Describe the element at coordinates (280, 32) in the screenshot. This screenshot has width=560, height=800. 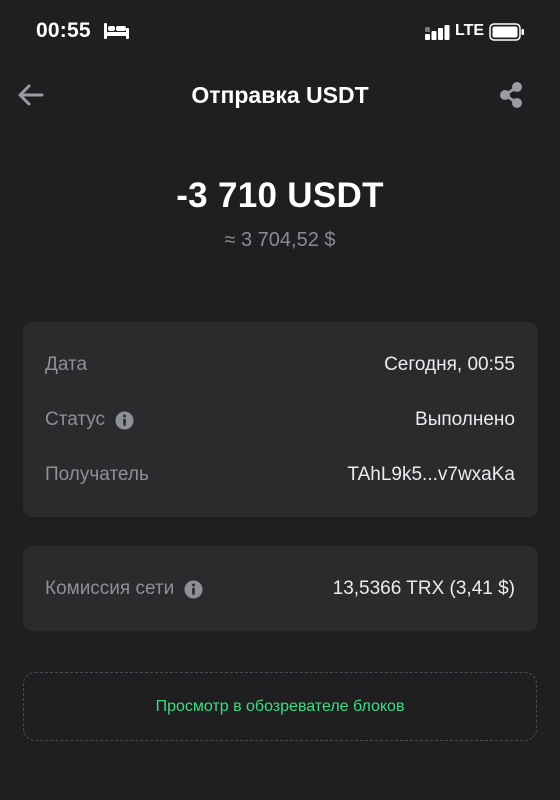
I see `status-bar: 00:55 LTE` at that location.